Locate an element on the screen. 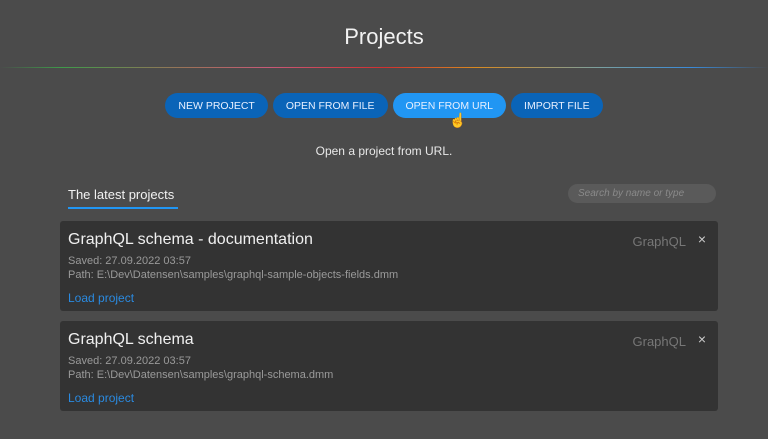  search-input is located at coordinates (642, 193).